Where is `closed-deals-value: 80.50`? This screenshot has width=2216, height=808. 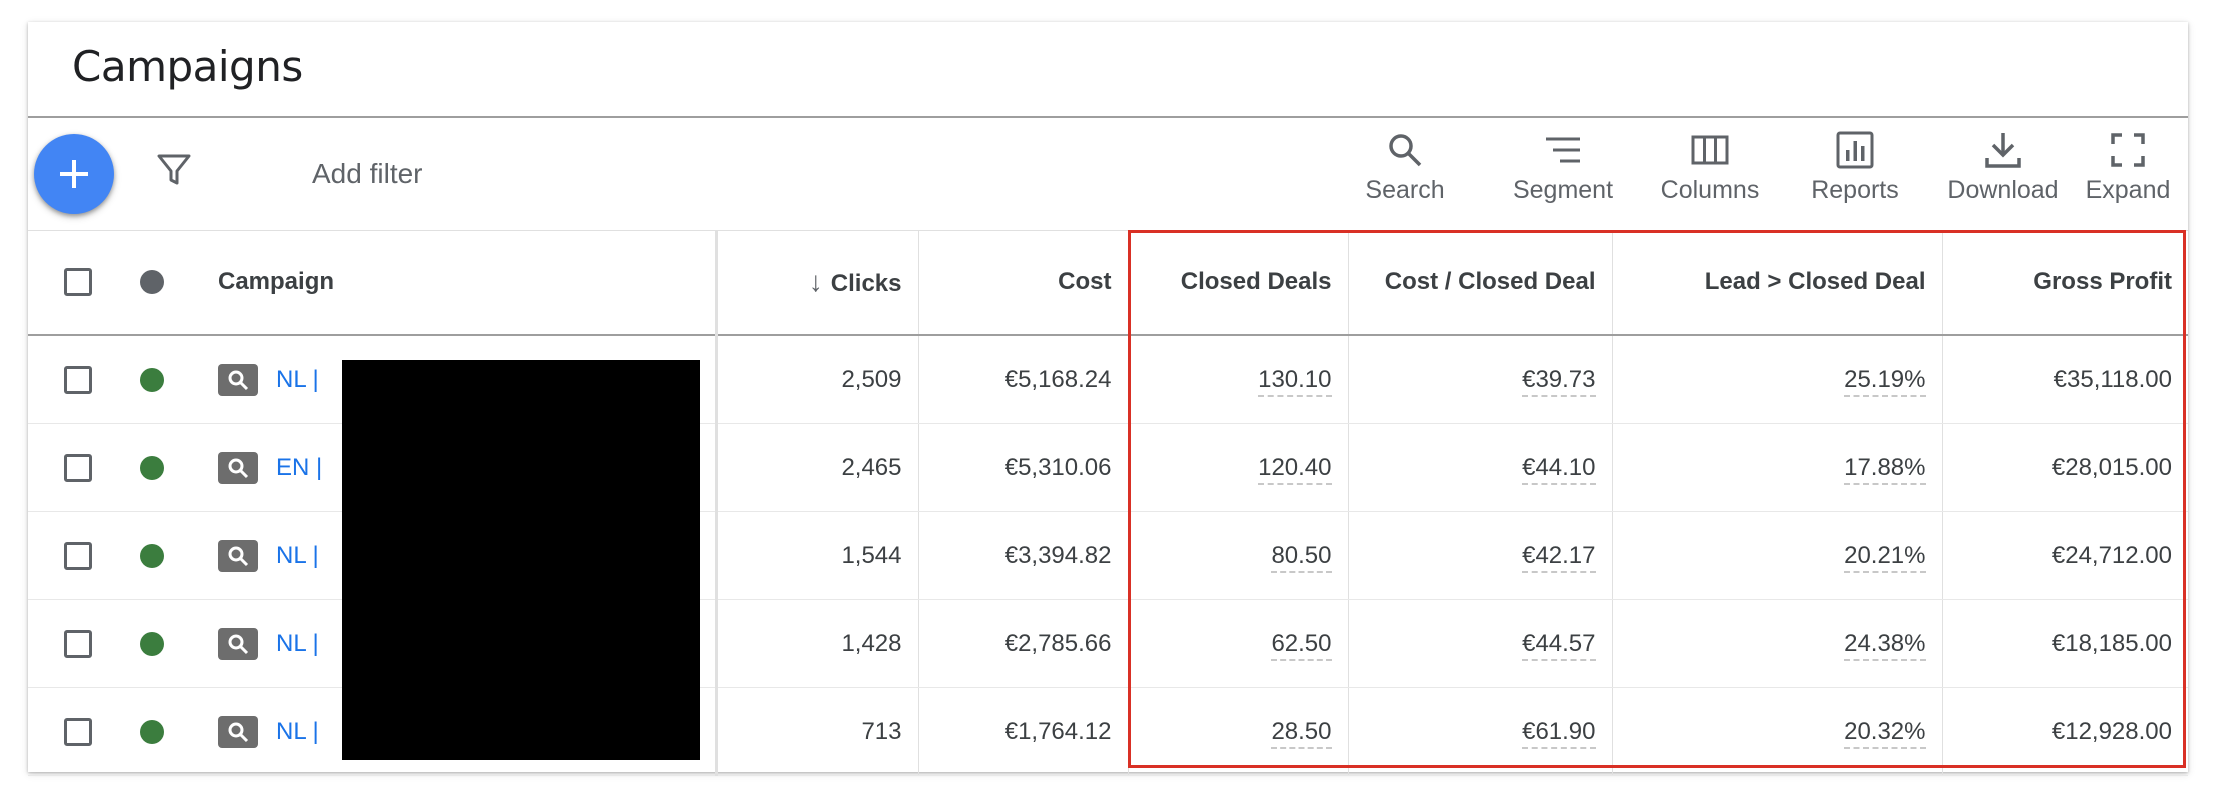 closed-deals-value: 80.50 is located at coordinates (1301, 557).